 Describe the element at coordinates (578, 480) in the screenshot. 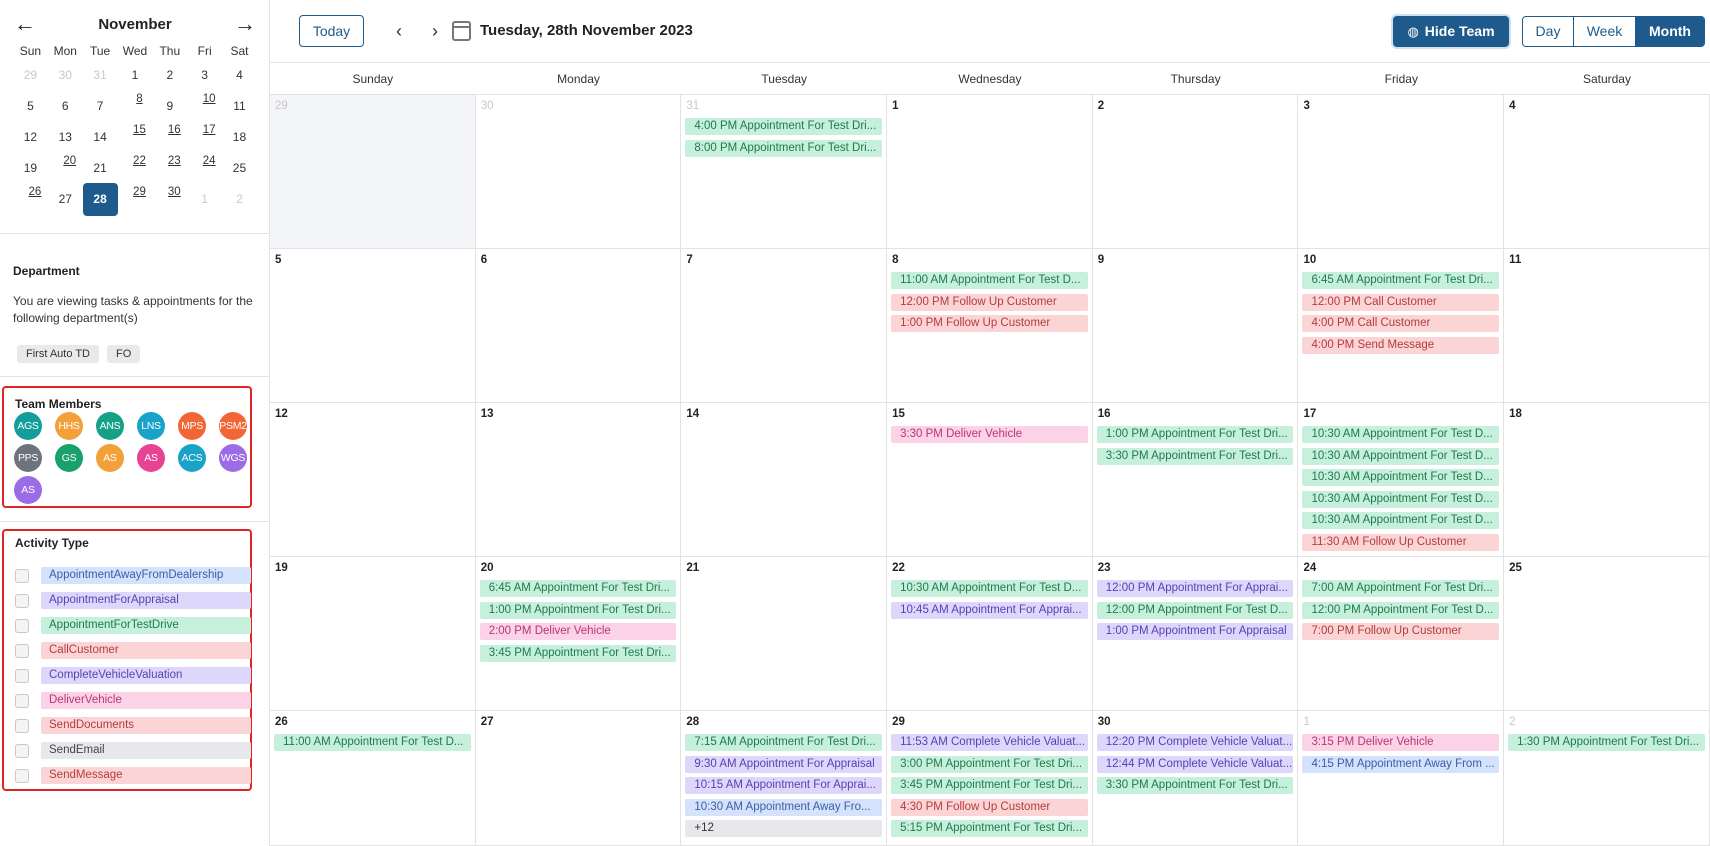

I see `day-cell: 13` at that location.